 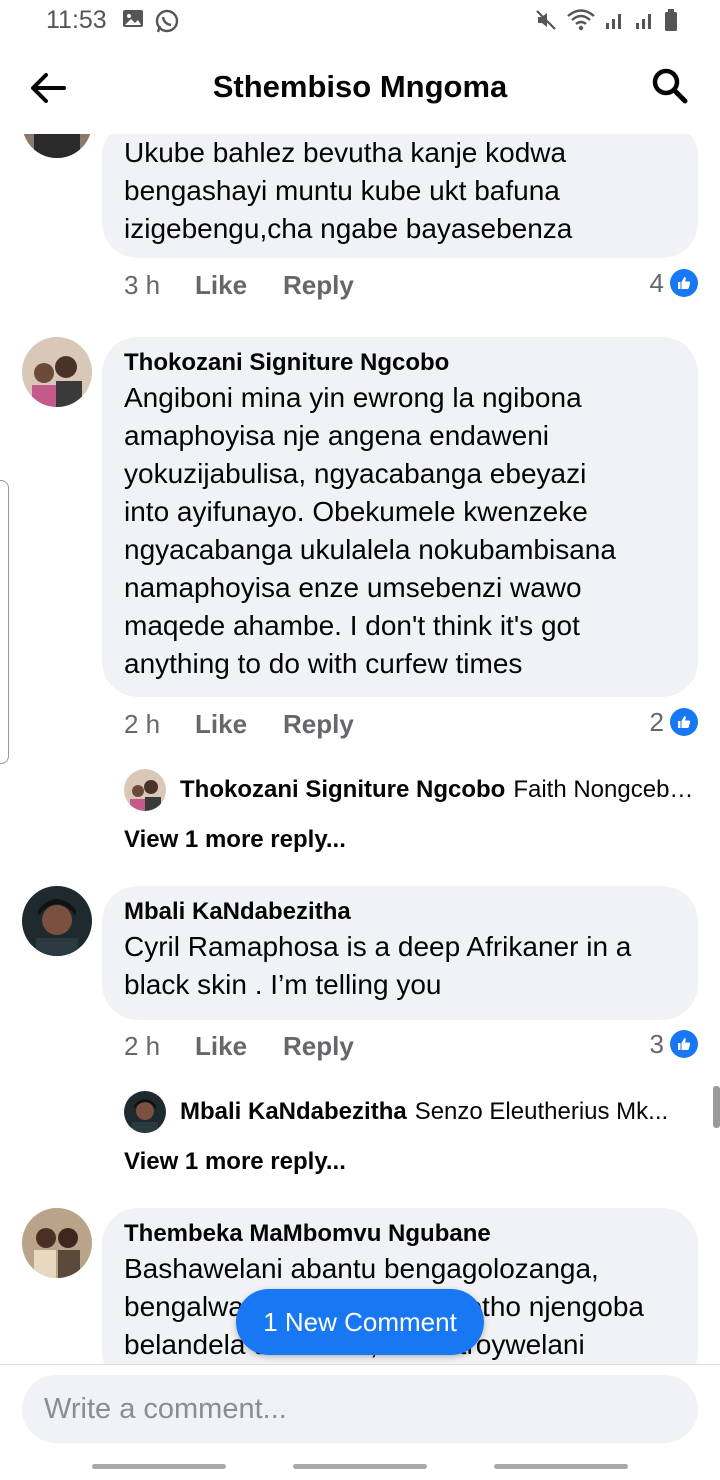 What do you see at coordinates (716, 1107) in the screenshot?
I see `scrollbar` at bounding box center [716, 1107].